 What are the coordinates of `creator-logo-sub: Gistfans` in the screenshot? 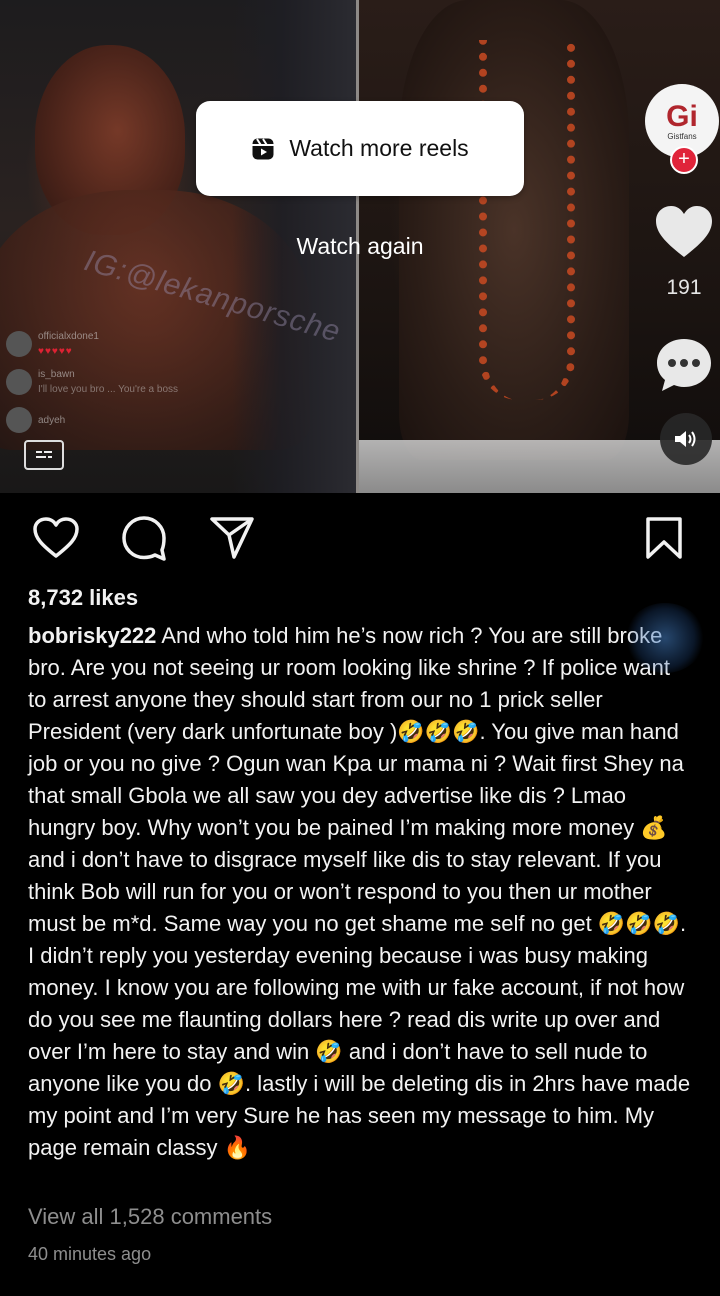 It's located at (682, 136).